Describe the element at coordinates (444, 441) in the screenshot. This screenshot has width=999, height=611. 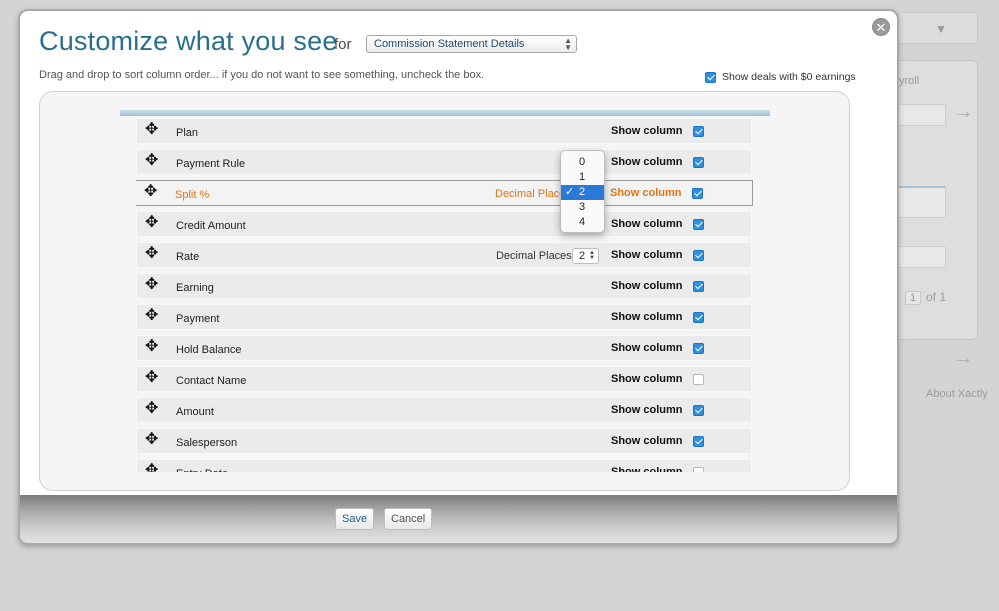
I see `column-row: ✥ Salesperson Show column` at that location.